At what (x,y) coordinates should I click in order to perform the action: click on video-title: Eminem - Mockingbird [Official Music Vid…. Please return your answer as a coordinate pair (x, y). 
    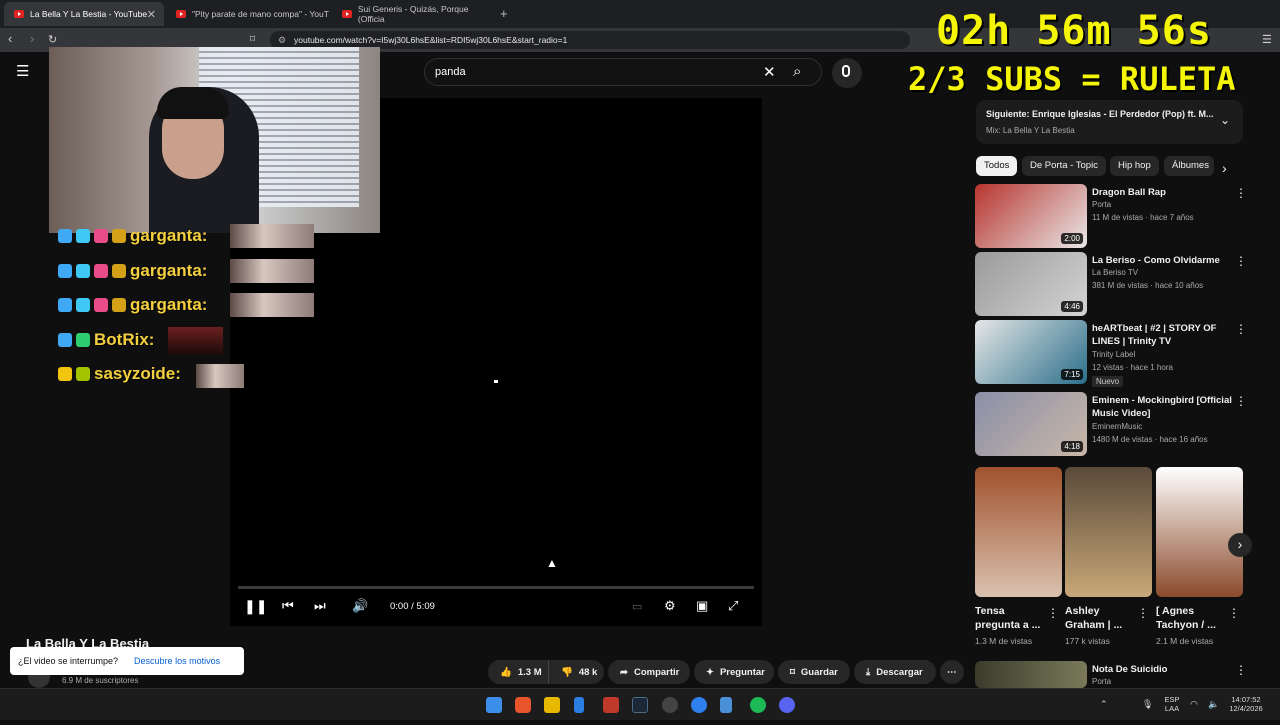
    Looking at the image, I should click on (1162, 407).